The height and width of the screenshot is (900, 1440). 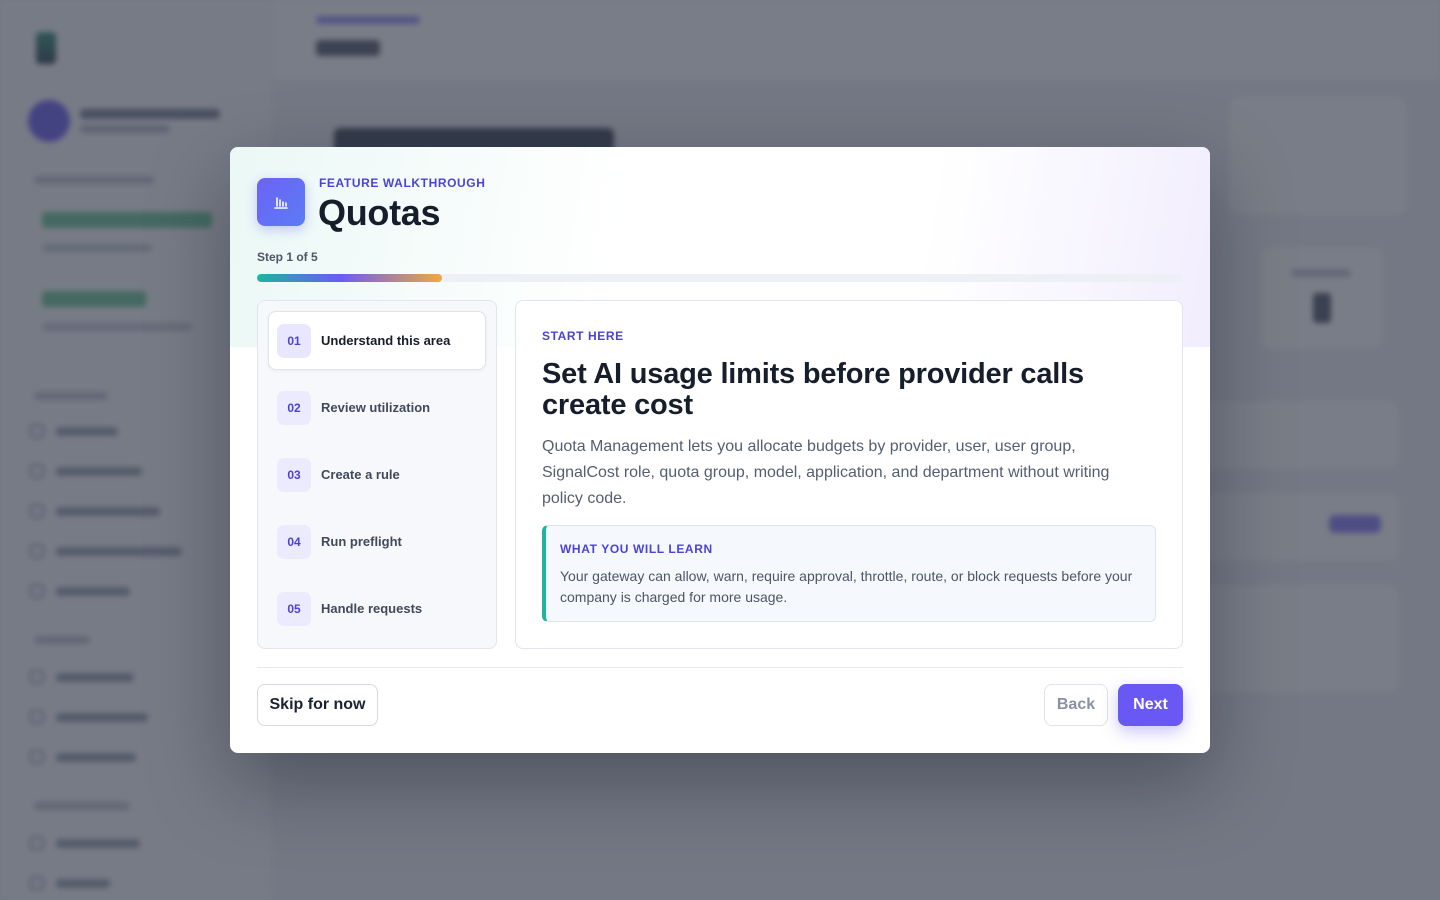 I want to click on step-label: Review utilization, so click(x=376, y=407).